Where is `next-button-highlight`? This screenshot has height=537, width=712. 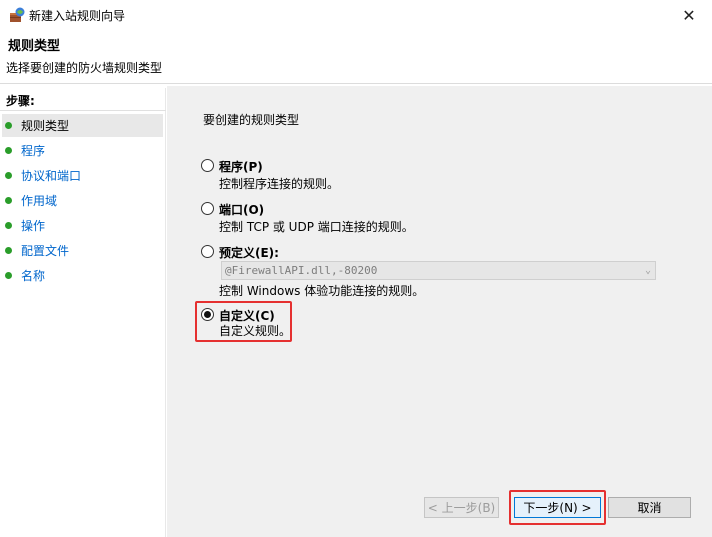
next-button-highlight is located at coordinates (557, 507).